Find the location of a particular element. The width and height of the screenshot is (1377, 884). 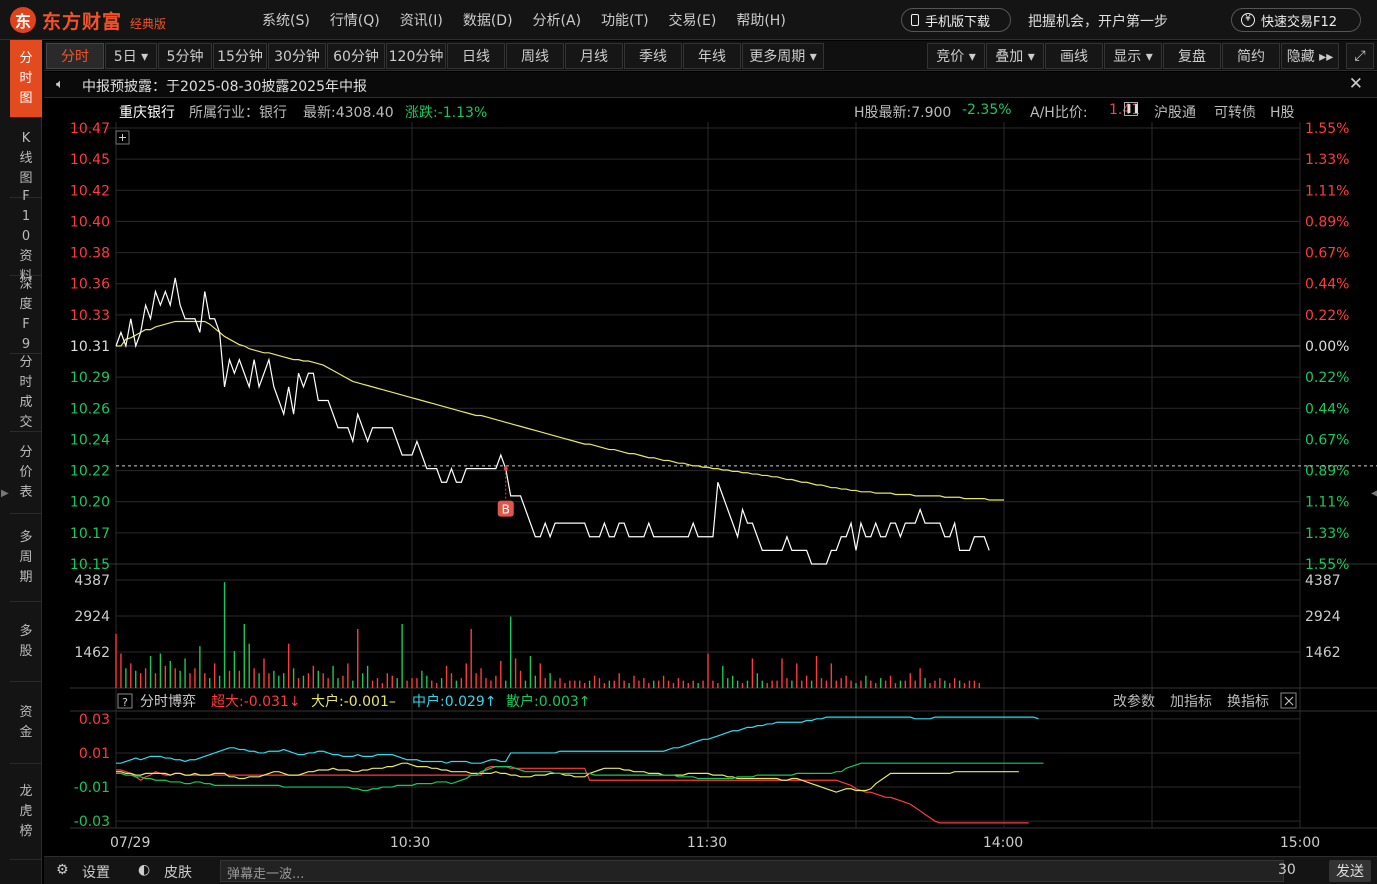

flow-tick-label: 0.03 is located at coordinates (94, 720).